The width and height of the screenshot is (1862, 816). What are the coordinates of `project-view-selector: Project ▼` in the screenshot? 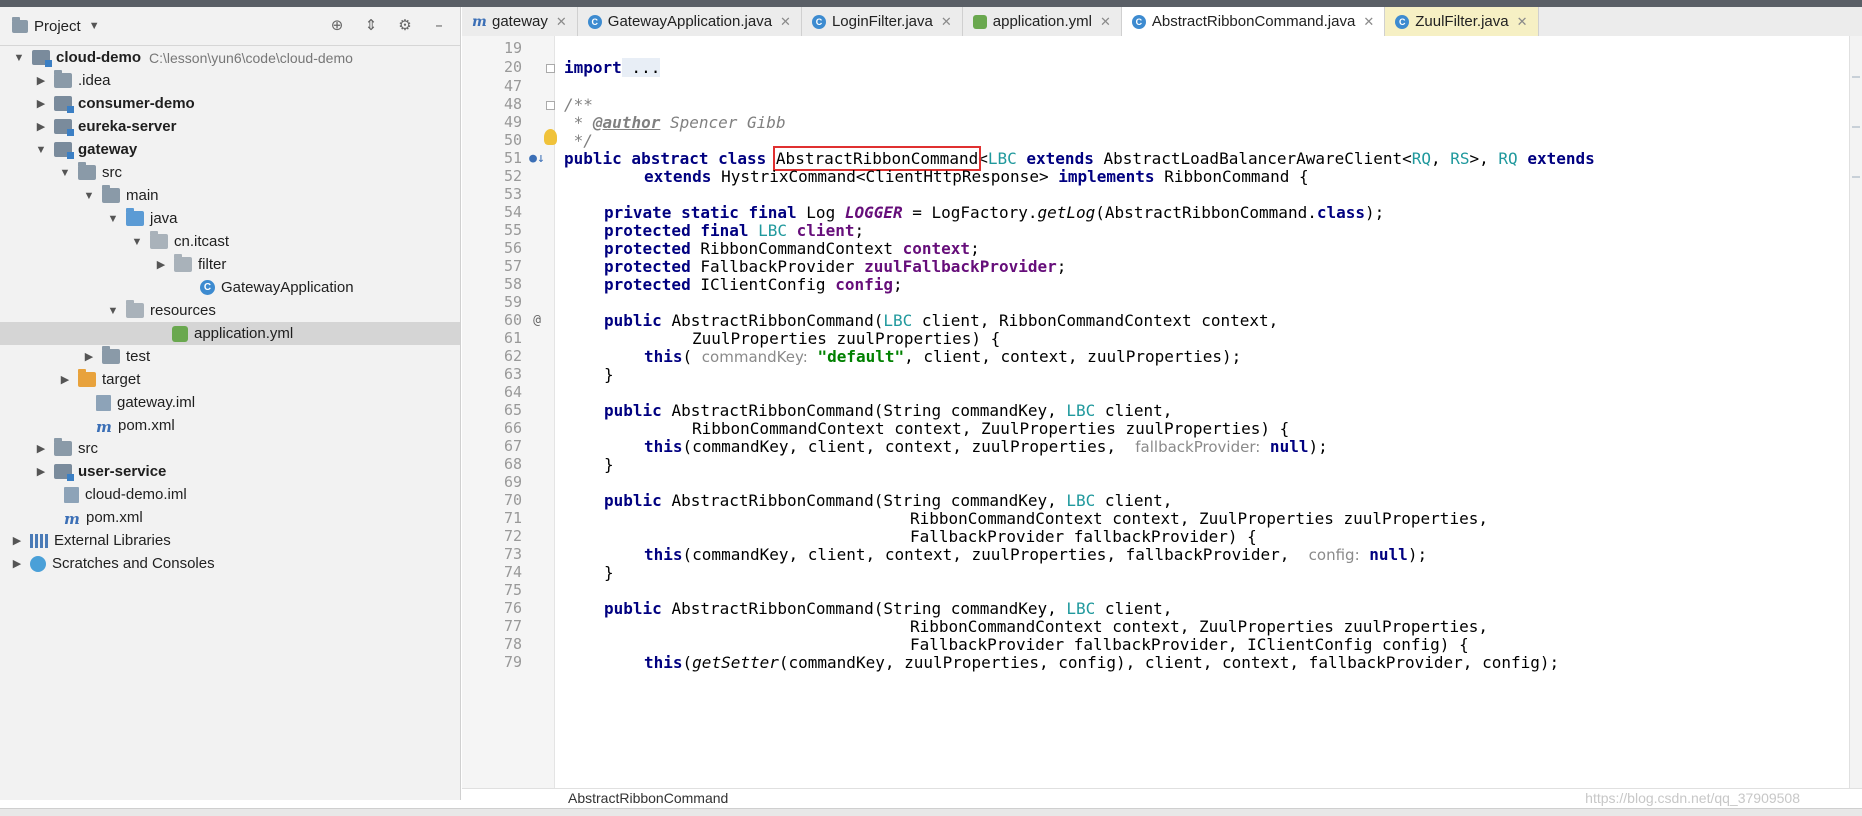 It's located at (56, 25).